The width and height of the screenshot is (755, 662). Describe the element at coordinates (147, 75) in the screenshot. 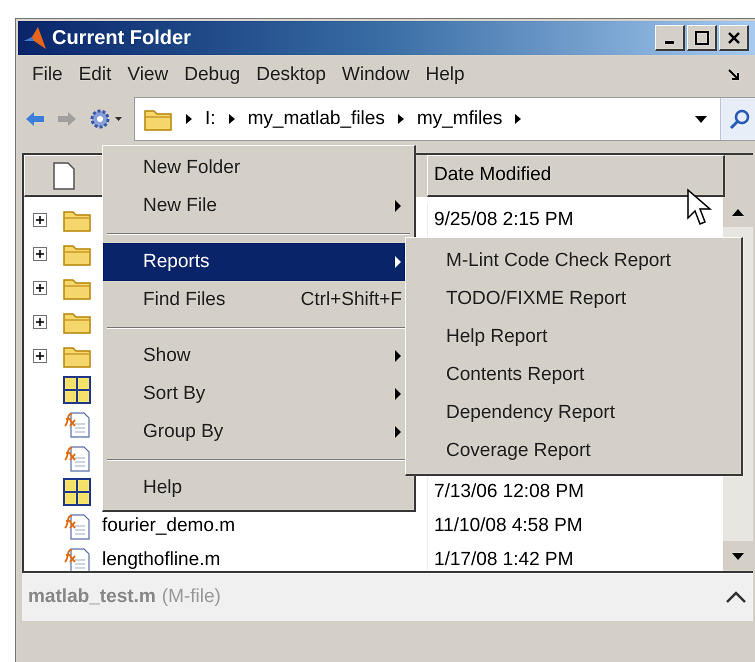

I see `menu-item: View` at that location.